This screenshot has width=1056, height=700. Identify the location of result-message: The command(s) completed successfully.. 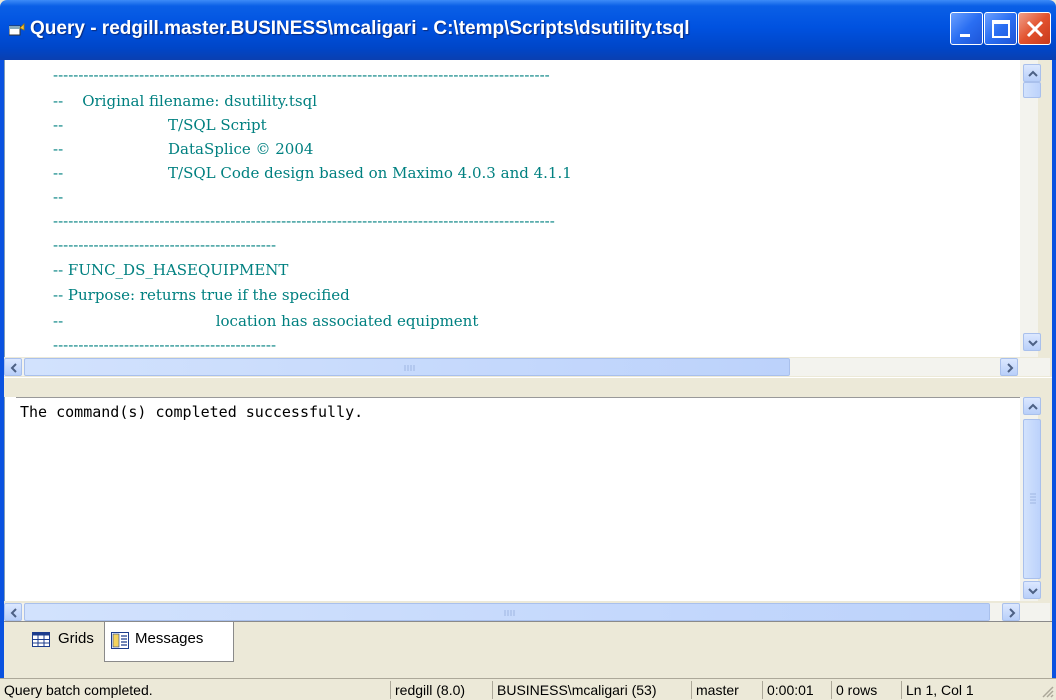
(192, 412).